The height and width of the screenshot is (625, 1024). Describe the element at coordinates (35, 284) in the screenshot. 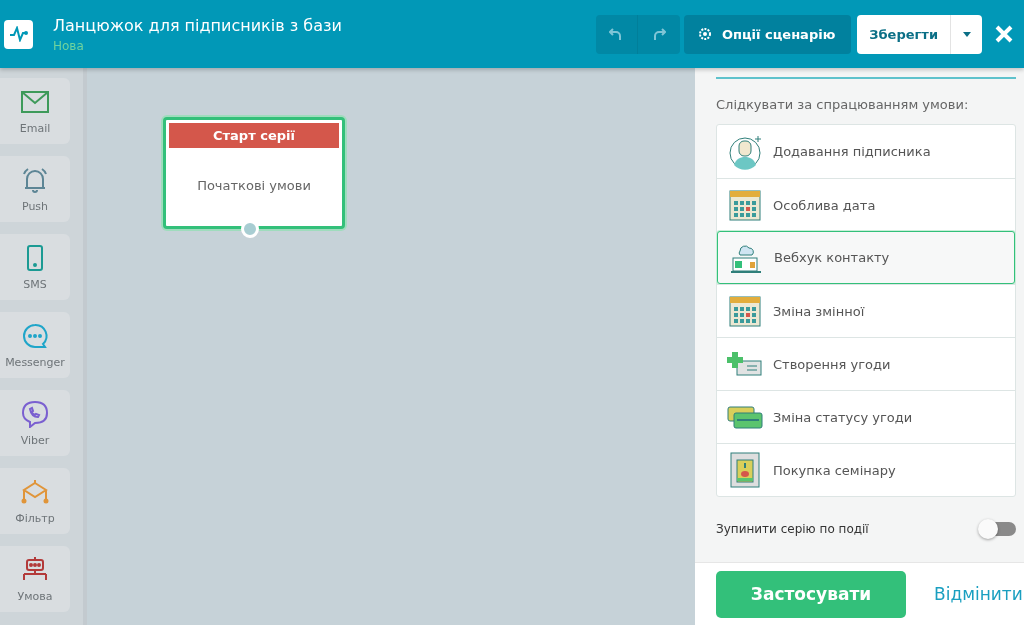

I see `tool-label: SMS` at that location.